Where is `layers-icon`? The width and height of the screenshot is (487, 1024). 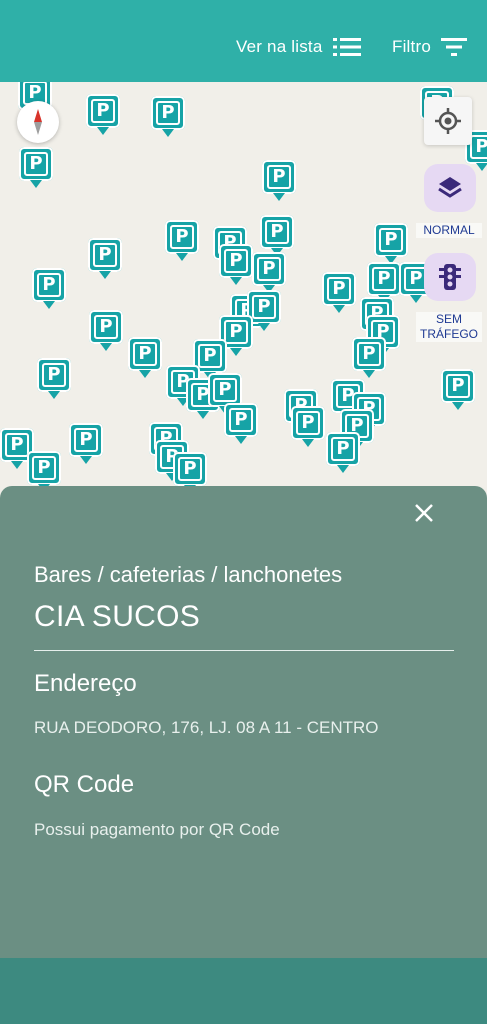
layers-icon is located at coordinates (450, 187).